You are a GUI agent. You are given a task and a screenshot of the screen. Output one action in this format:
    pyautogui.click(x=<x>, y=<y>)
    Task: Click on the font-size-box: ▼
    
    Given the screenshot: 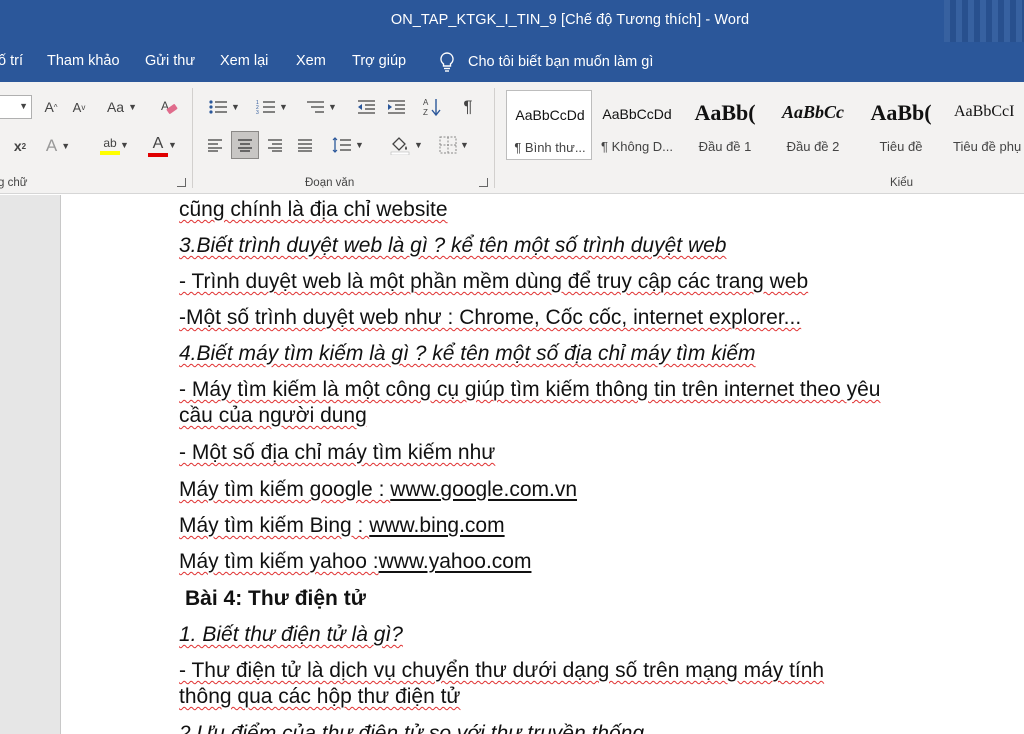 What is the action you would take?
    pyautogui.click(x=16, y=107)
    